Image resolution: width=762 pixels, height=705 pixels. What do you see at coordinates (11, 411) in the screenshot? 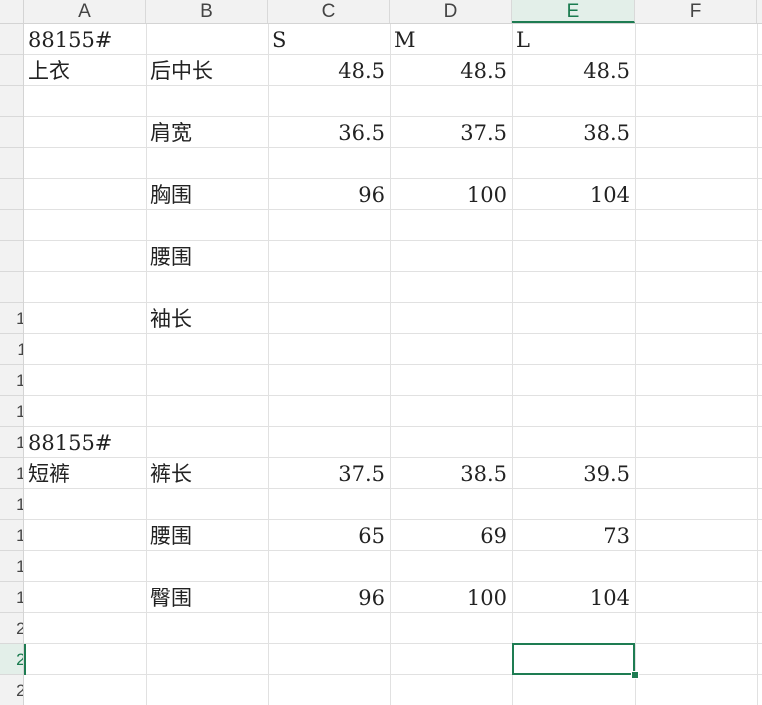
I see `row-header-13: 13` at bounding box center [11, 411].